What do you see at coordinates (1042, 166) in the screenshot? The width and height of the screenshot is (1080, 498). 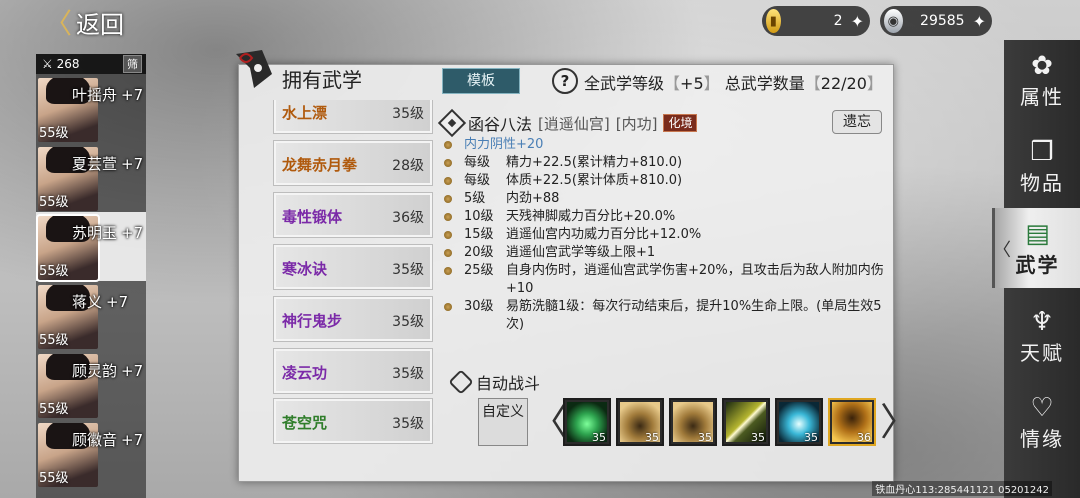 I see `nav-item-items: ❒ 物品` at bounding box center [1042, 166].